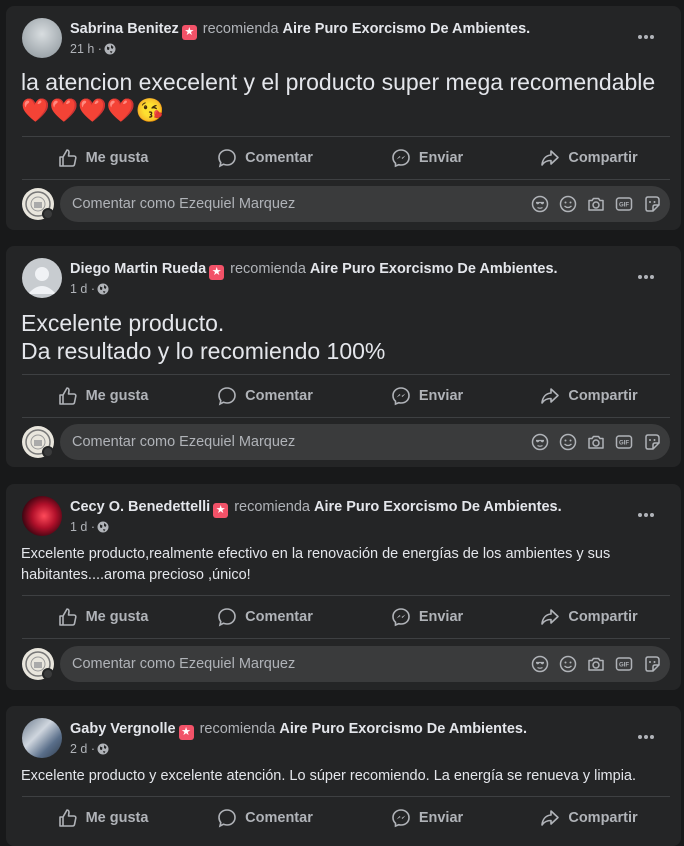  Describe the element at coordinates (82, 749) in the screenshot. I see `post-time: 2 d ·` at that location.